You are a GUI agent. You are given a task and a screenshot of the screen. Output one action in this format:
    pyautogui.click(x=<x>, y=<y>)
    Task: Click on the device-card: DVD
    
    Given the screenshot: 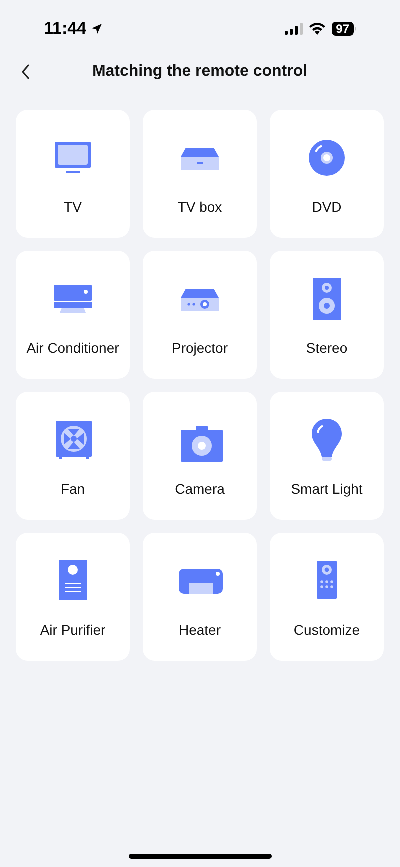 What is the action you would take?
    pyautogui.click(x=327, y=174)
    